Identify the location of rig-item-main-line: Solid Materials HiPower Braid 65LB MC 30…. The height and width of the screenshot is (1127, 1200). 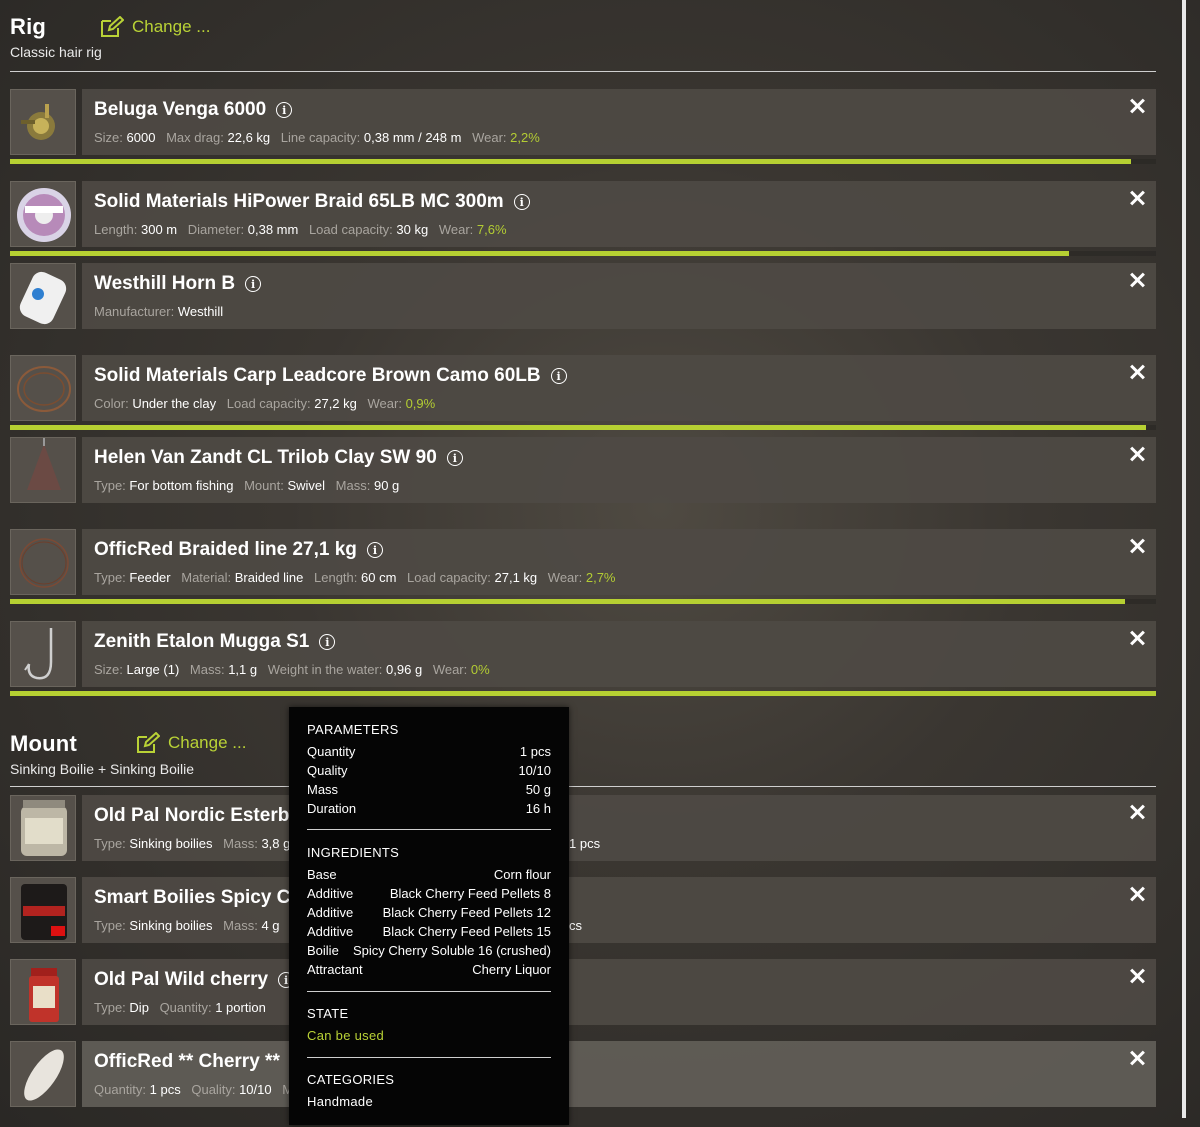
(583, 214).